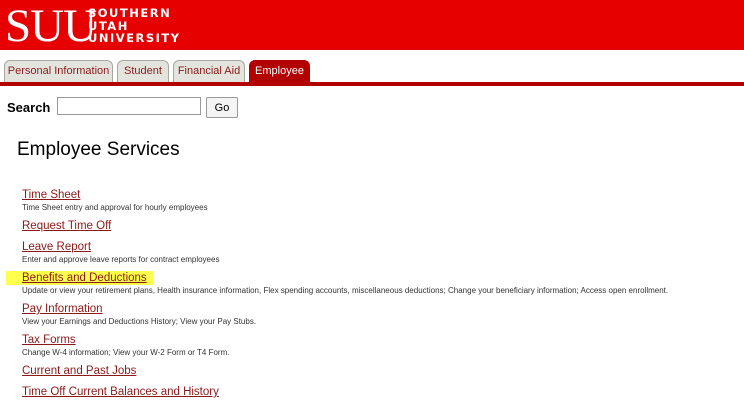  What do you see at coordinates (29, 107) in the screenshot?
I see `search-label: Search` at bounding box center [29, 107].